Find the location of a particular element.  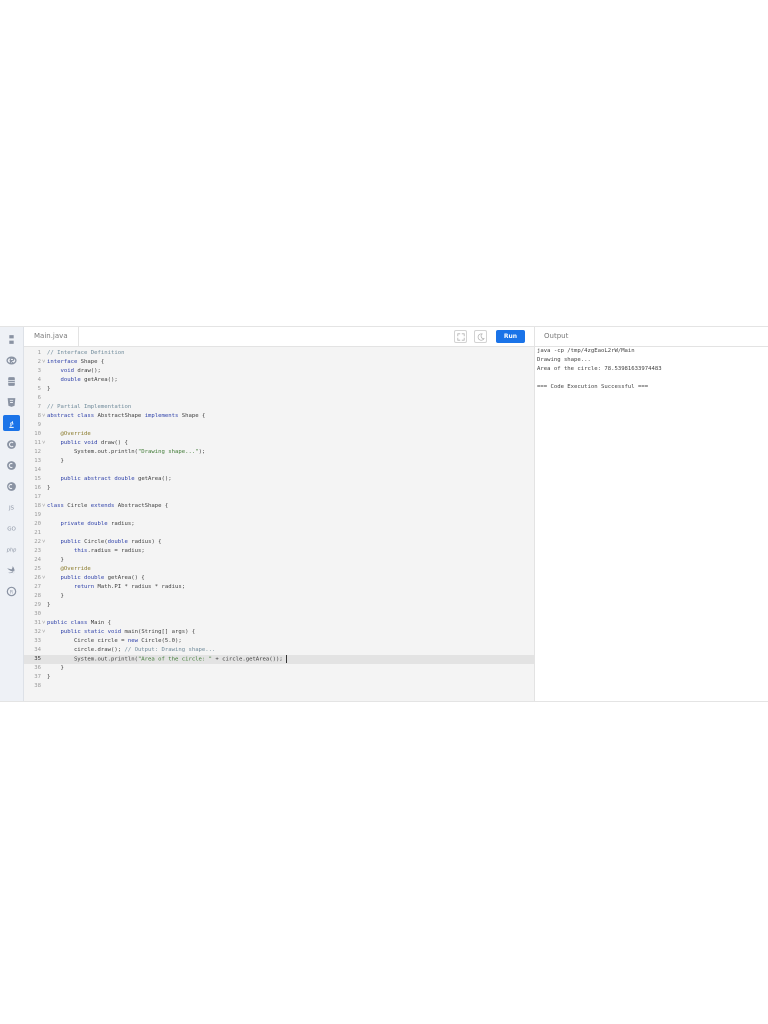

line-number: 31 is located at coordinates (37, 623).